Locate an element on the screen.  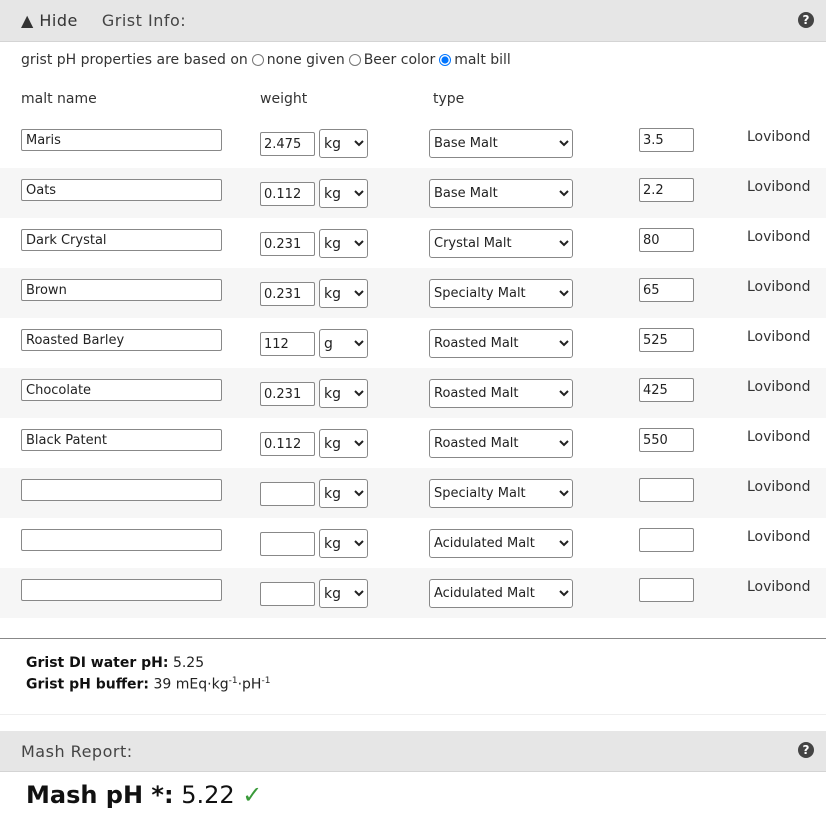
hide-toggle: ▲ Hide is located at coordinates (49, 20).